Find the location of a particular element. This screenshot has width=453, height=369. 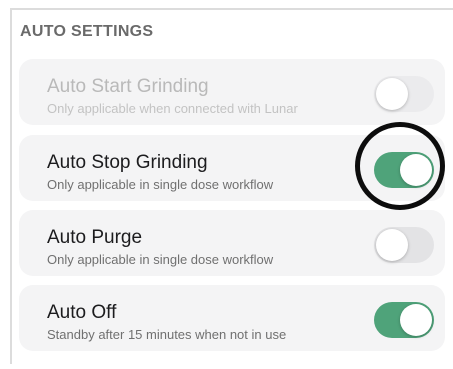

auto-stop-grinding-toggle is located at coordinates (404, 170).